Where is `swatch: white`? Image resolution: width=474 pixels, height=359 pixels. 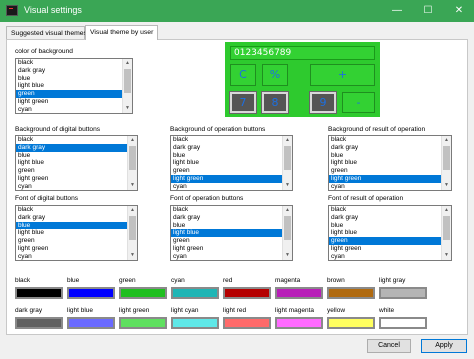 swatch: white is located at coordinates (404, 319).